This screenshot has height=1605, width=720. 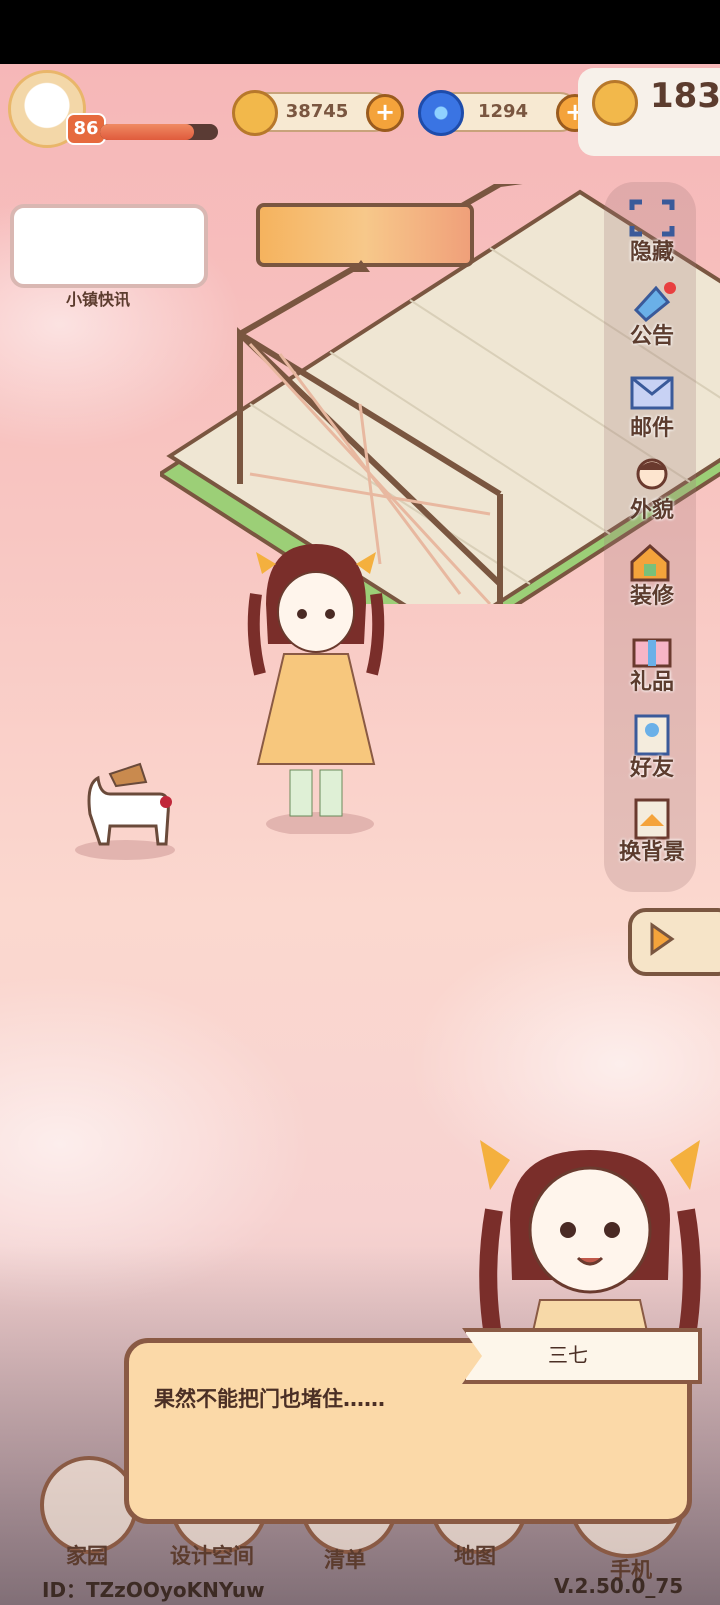 I want to click on expand-menu-button, so click(x=674, y=942).